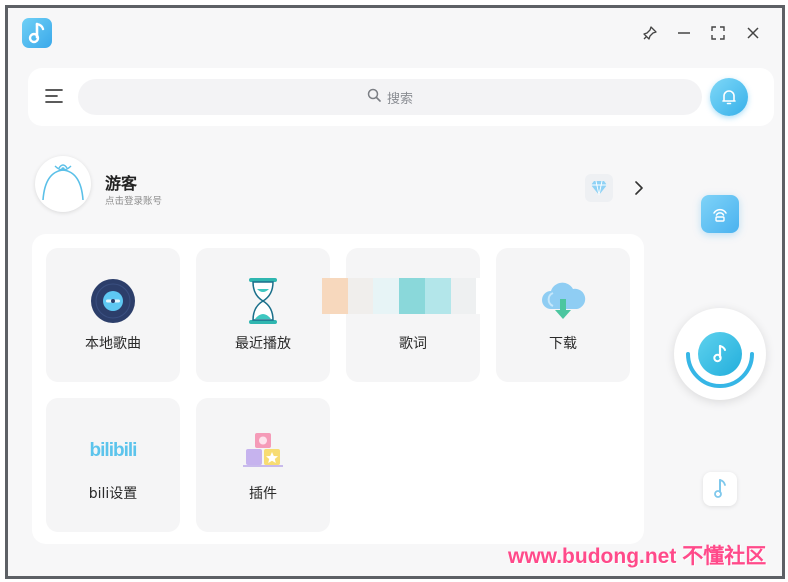 This screenshot has height=582, width=788. I want to click on close-icon, so click(753, 33).